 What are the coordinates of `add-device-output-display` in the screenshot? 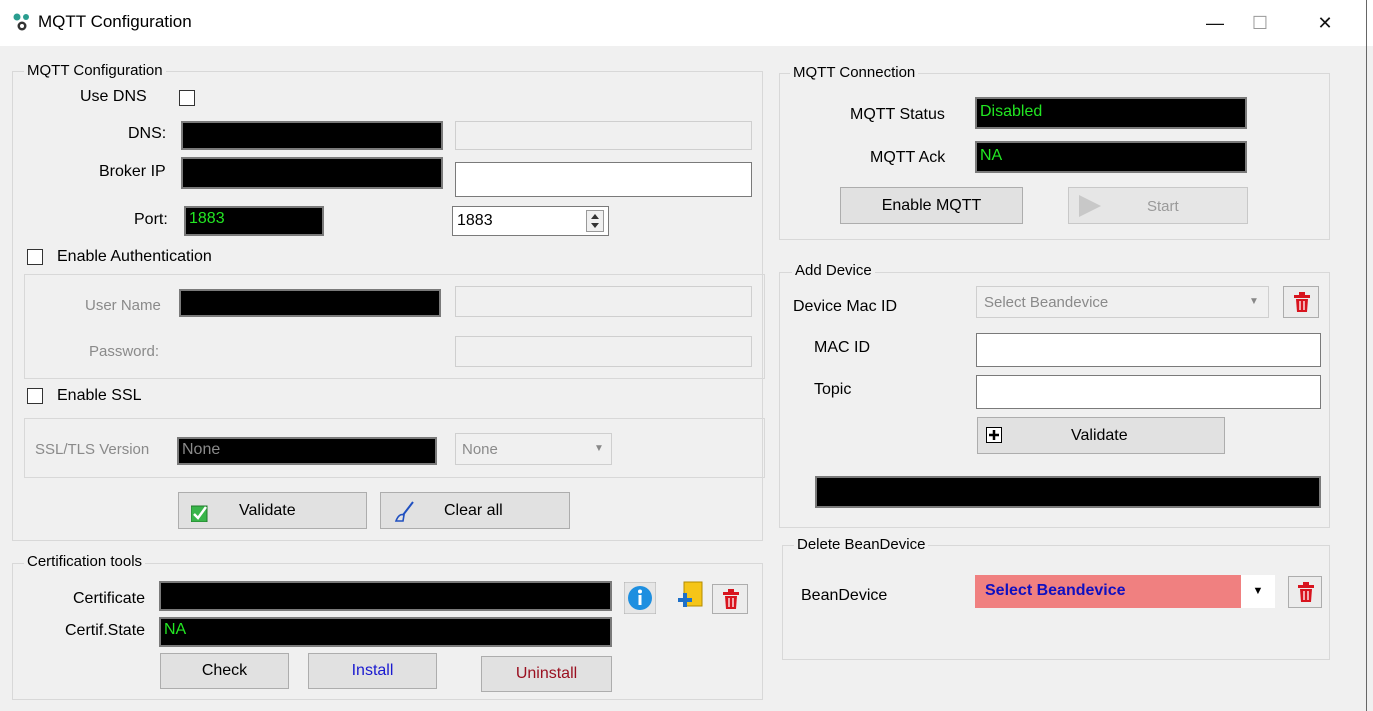 It's located at (1068, 492).